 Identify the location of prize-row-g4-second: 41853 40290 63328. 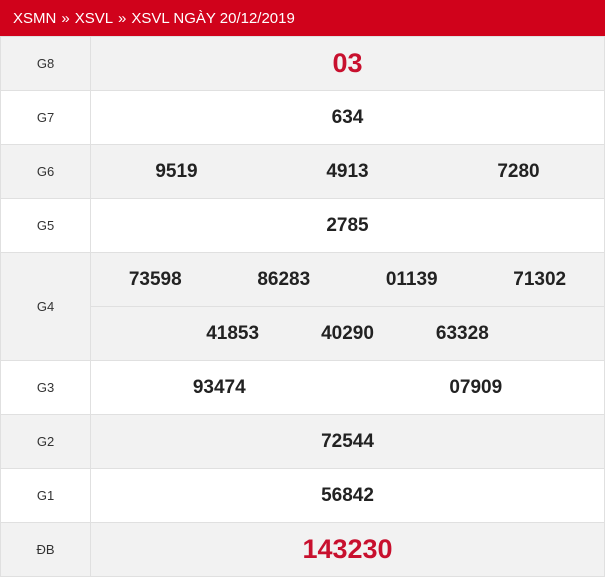
(303, 333).